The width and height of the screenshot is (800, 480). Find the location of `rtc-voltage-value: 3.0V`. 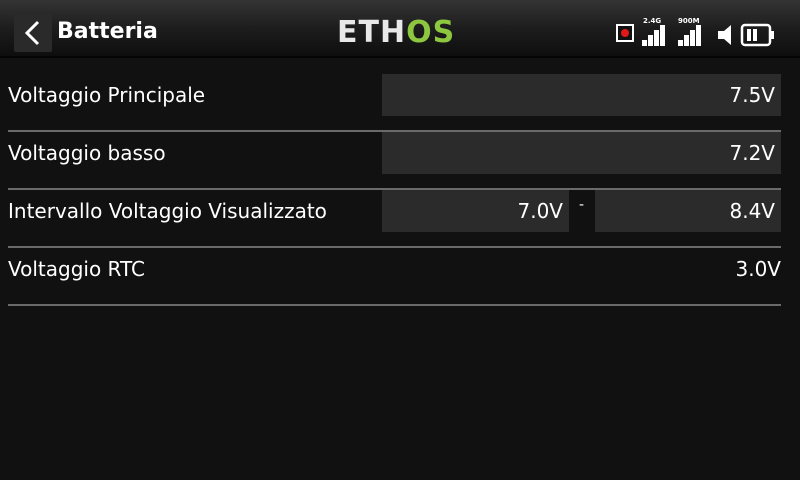

rtc-voltage-value: 3.0V is located at coordinates (758, 269).